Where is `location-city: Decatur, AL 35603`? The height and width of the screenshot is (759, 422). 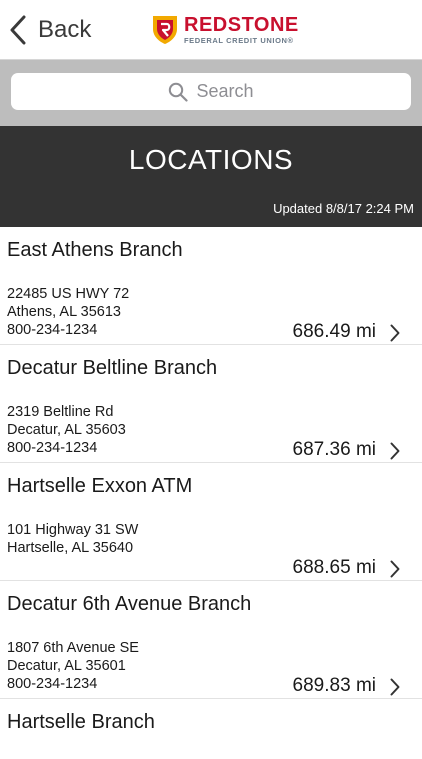 location-city: Decatur, AL 35603 is located at coordinates (66, 430).